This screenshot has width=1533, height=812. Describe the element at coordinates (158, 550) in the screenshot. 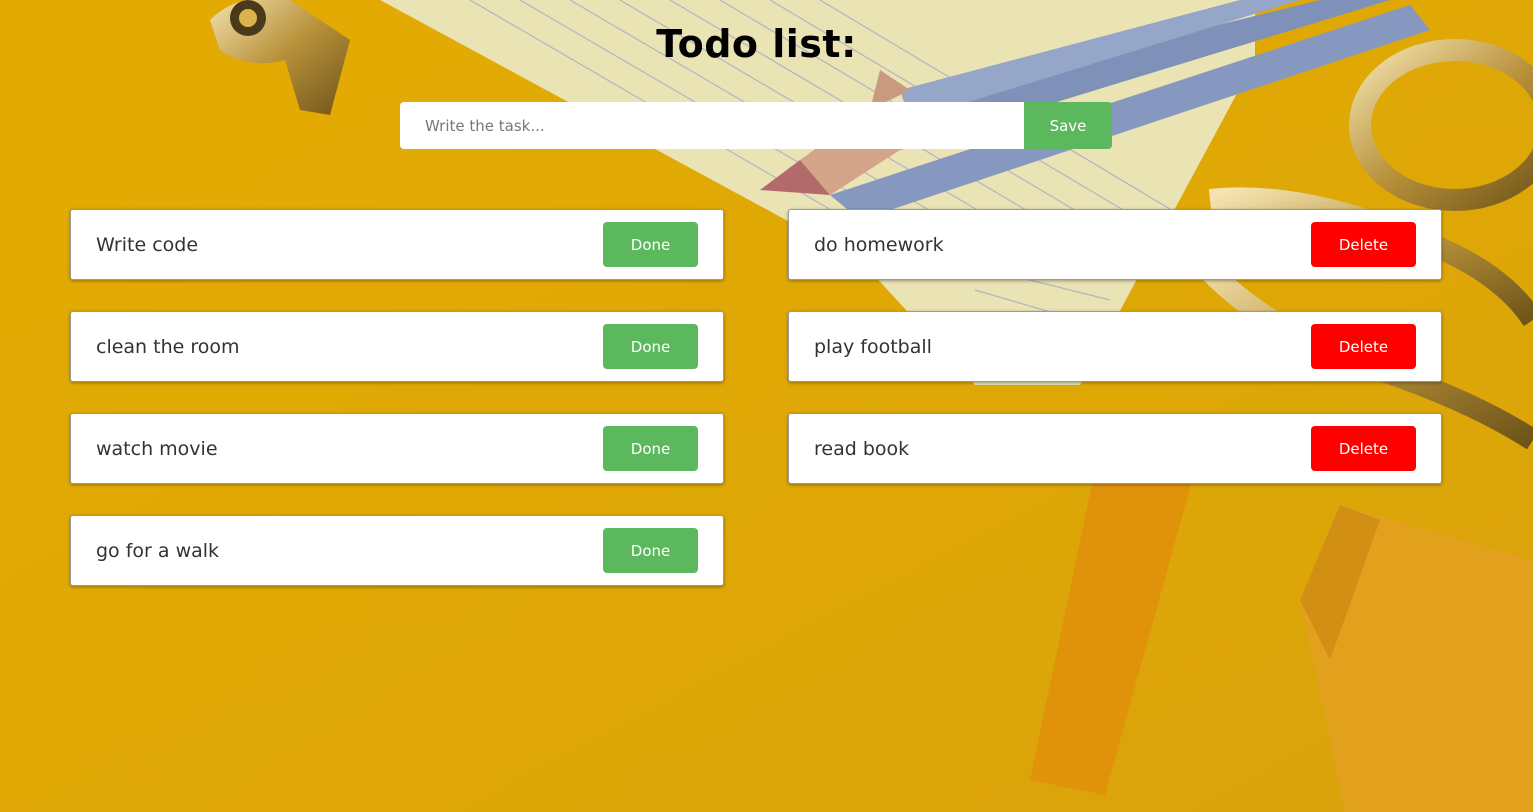

I see `todo-item-text: go for a walk` at that location.